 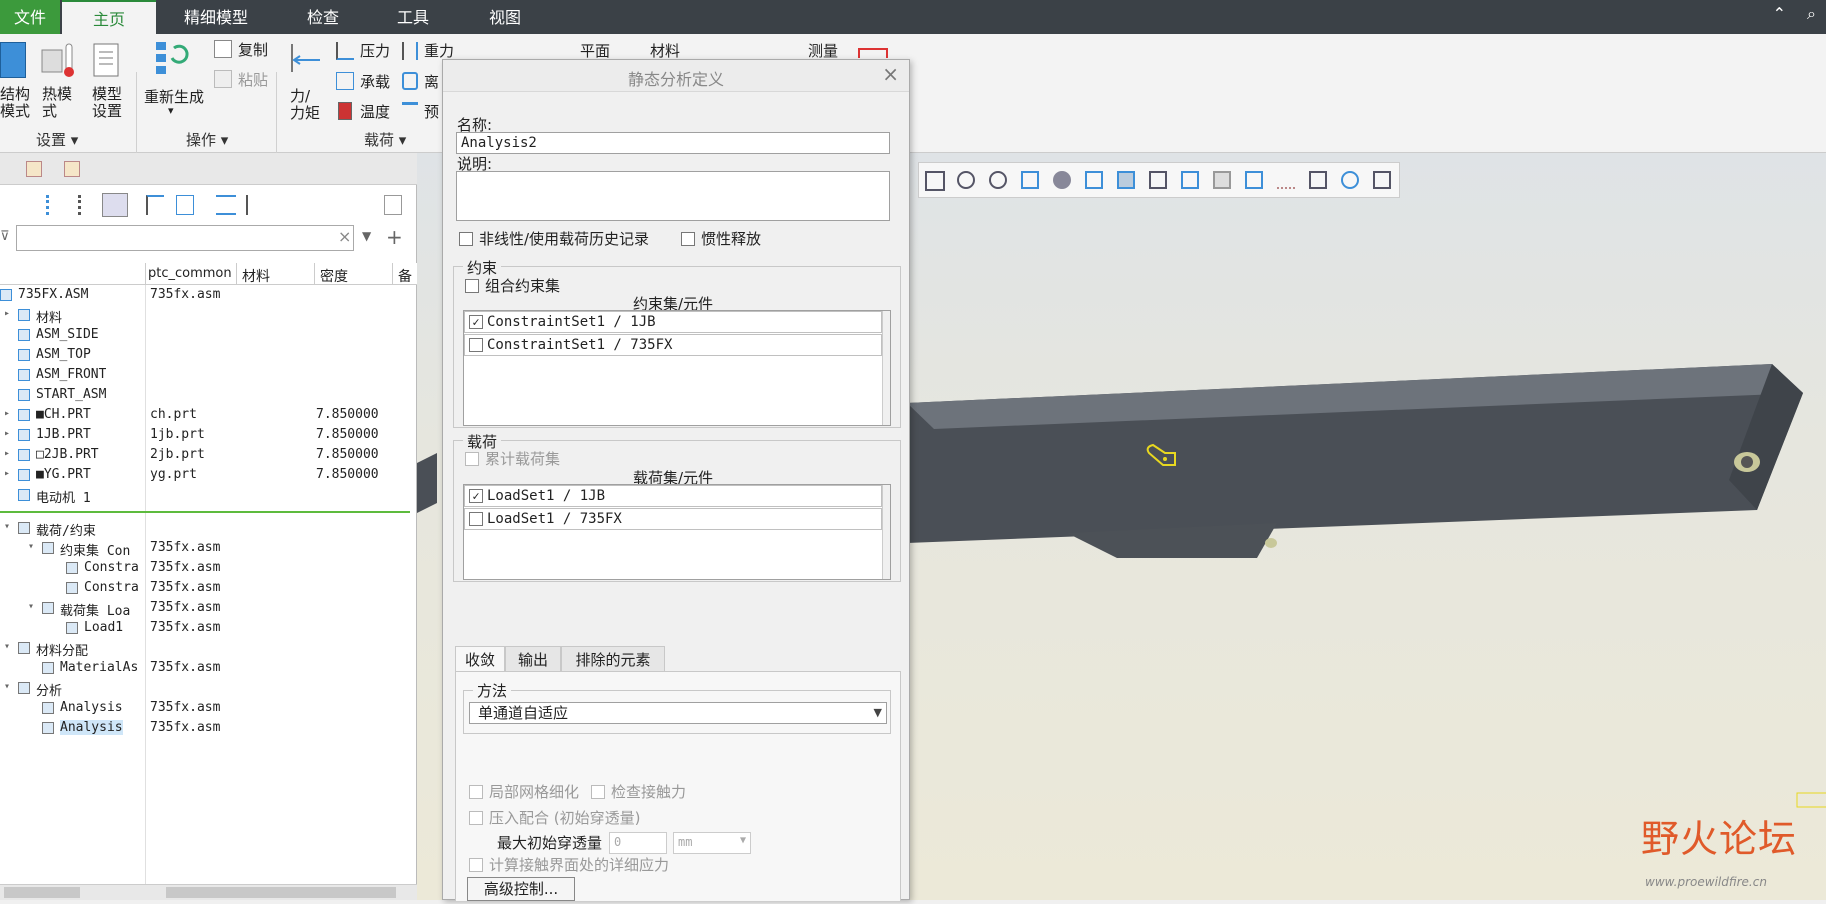 I want to click on folder-icon, so click(x=72, y=169).